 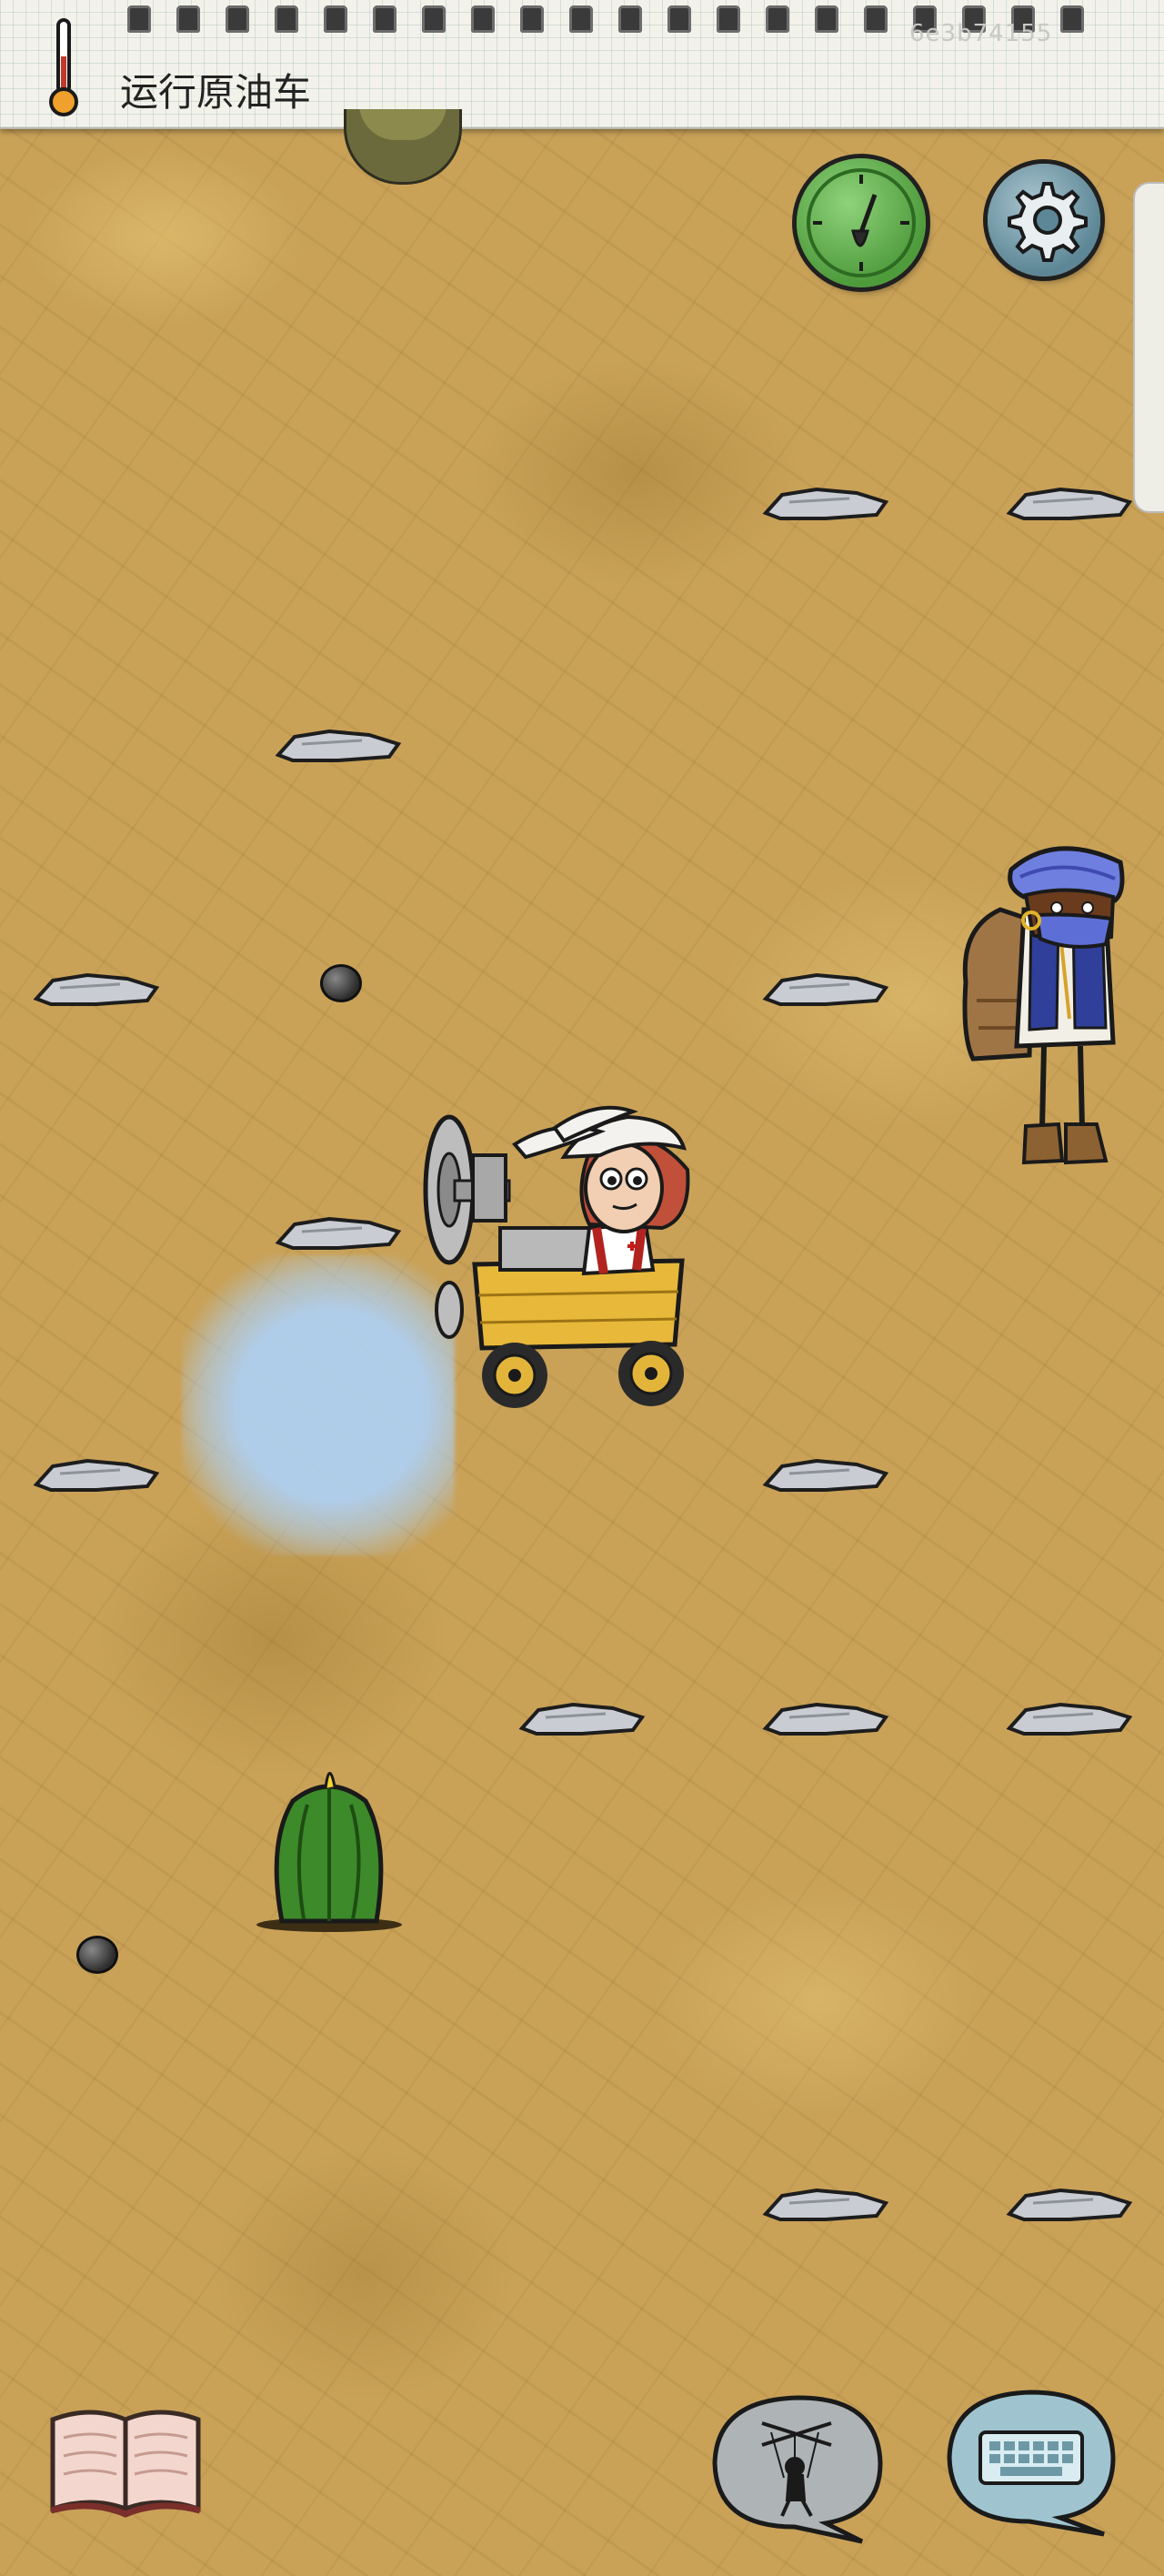 I want to click on chat-keyboard-button, so click(x=1031, y=2462).